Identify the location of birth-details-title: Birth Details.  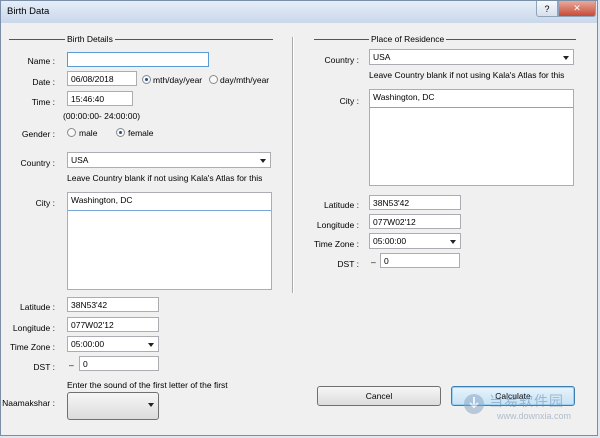
(90, 39).